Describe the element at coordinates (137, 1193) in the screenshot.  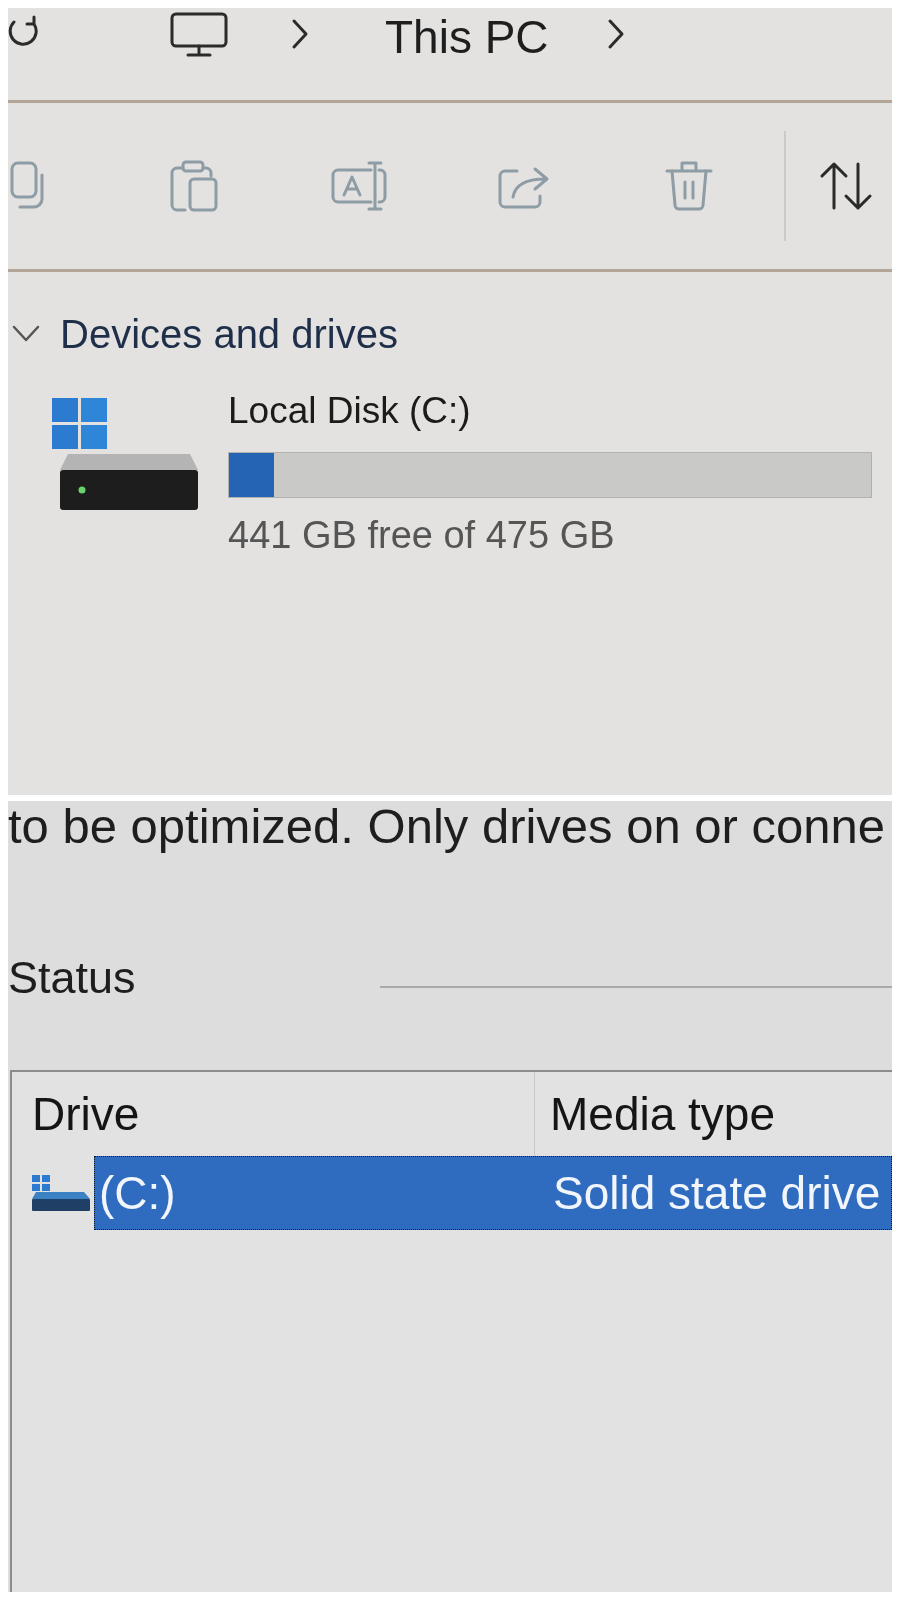
I see `table-cell-text: (C:)` at that location.